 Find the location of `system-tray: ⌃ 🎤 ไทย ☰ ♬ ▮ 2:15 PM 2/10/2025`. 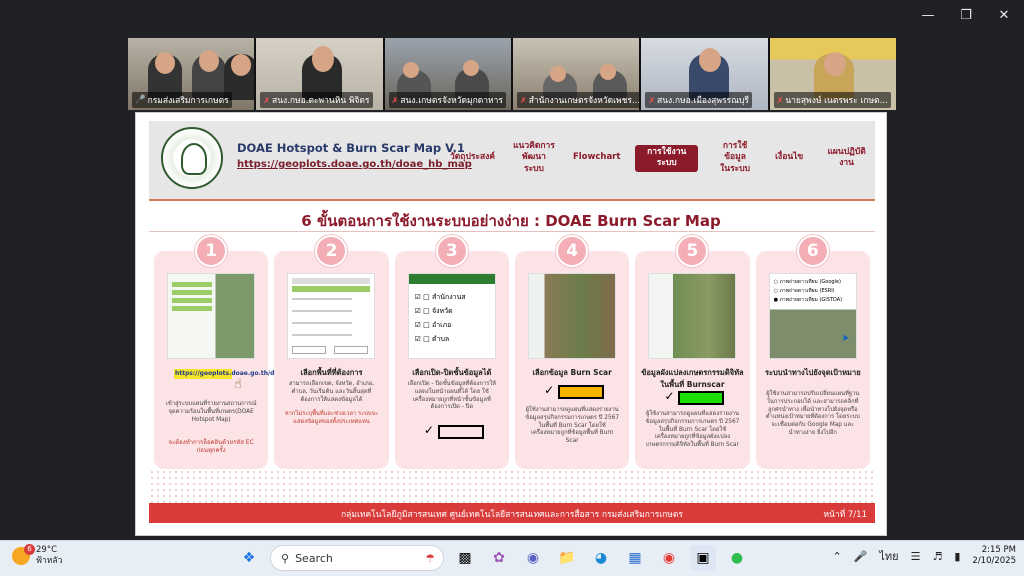

system-tray: ⌃ 🎤 ไทย ☰ ♬ ▮ 2:15 PM 2/10/2025 is located at coordinates (924, 556).